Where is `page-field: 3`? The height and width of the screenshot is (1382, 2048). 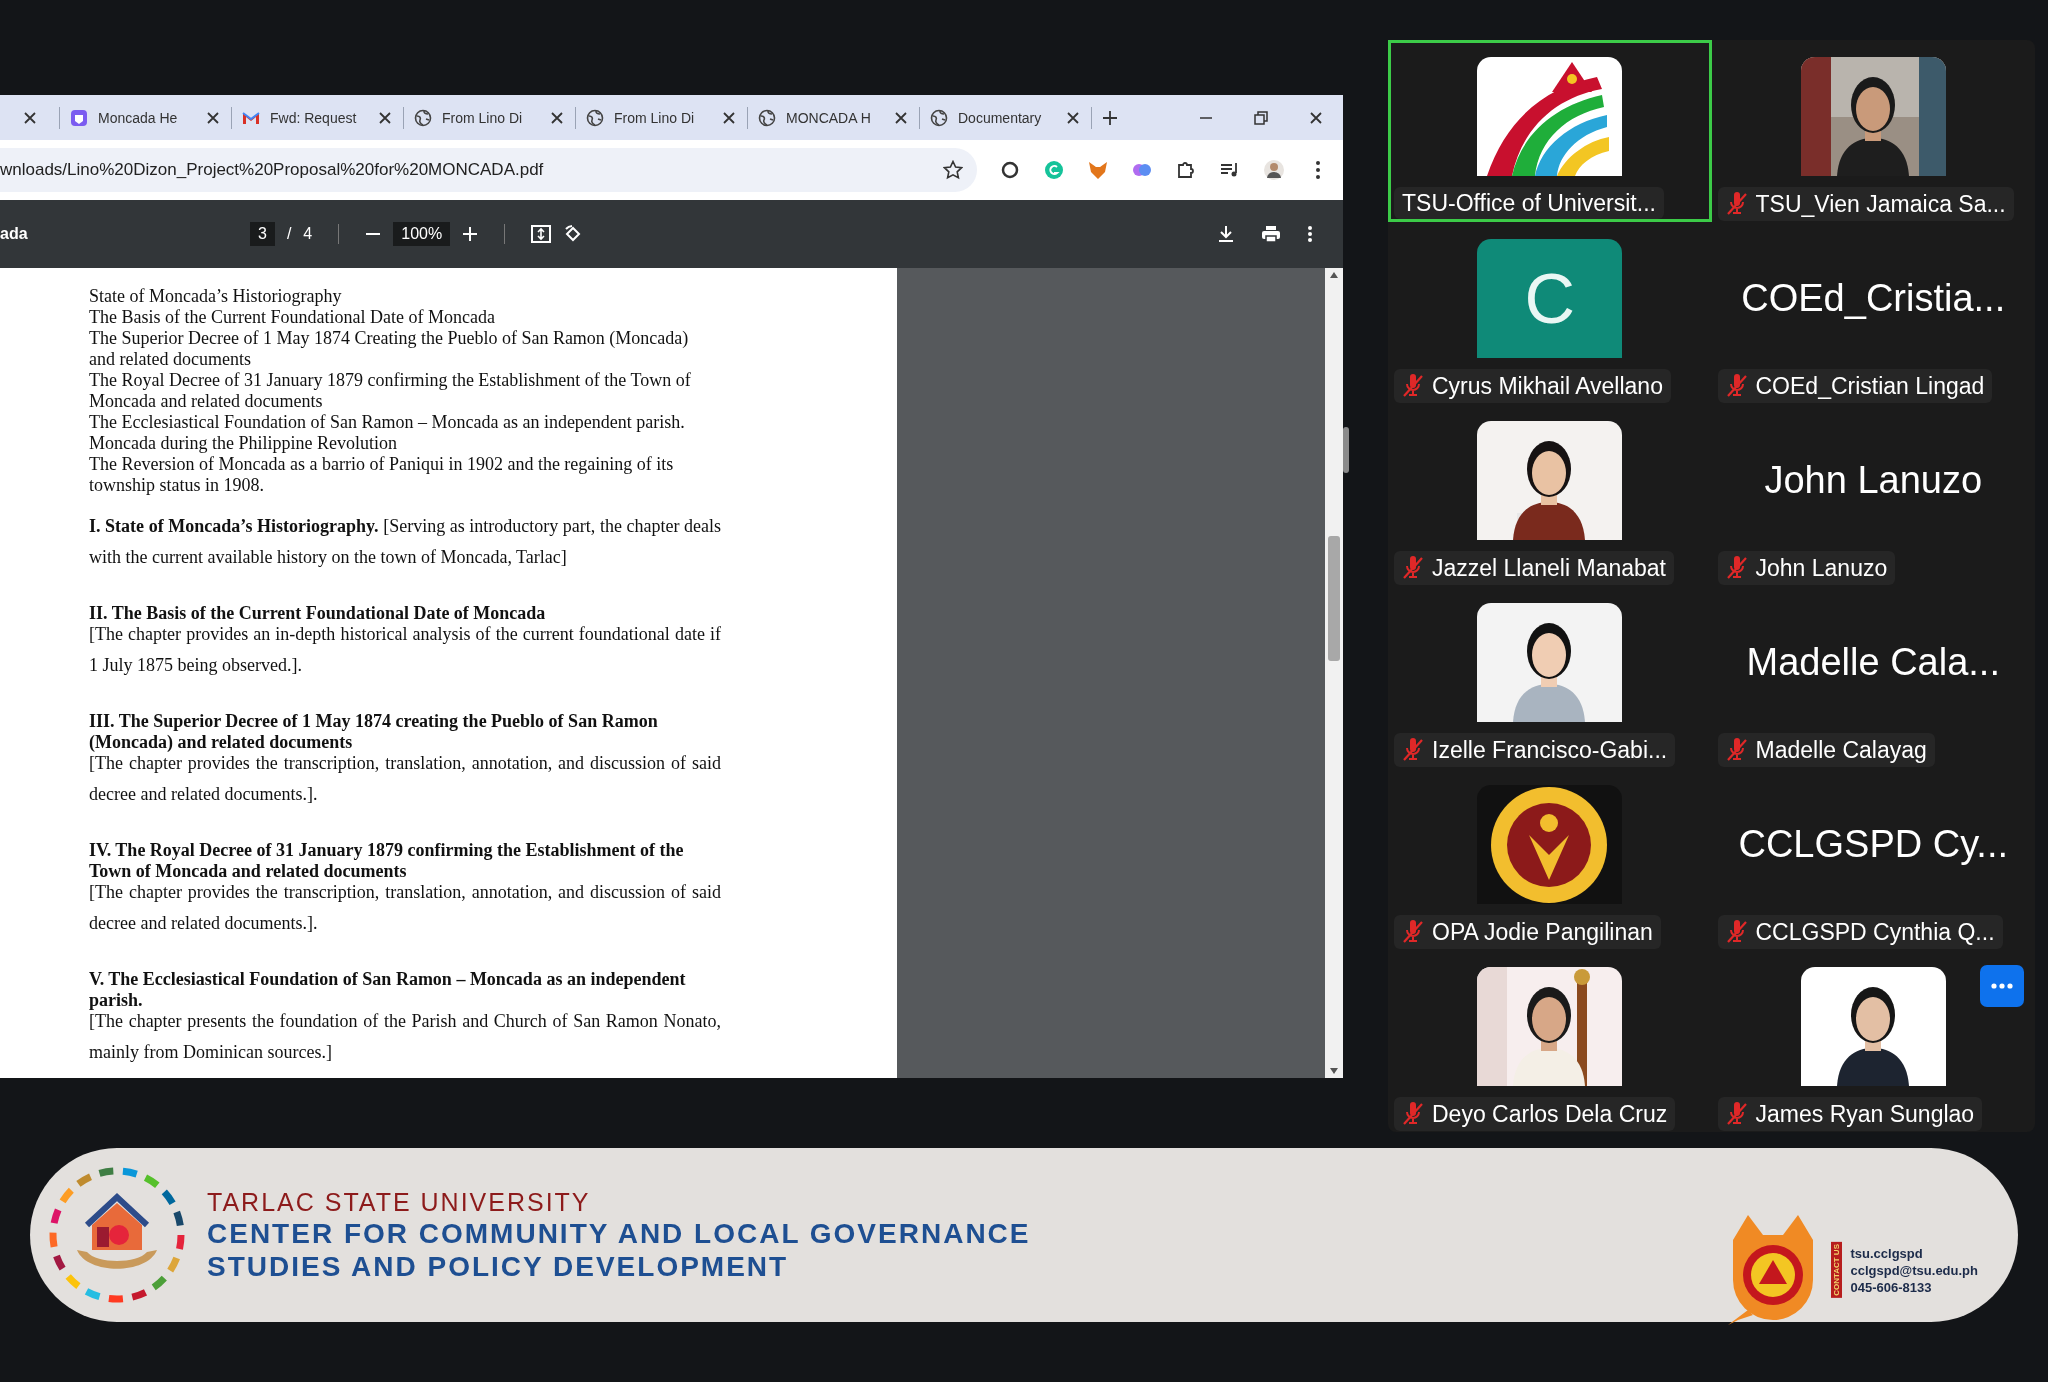
page-field: 3 is located at coordinates (262, 234).